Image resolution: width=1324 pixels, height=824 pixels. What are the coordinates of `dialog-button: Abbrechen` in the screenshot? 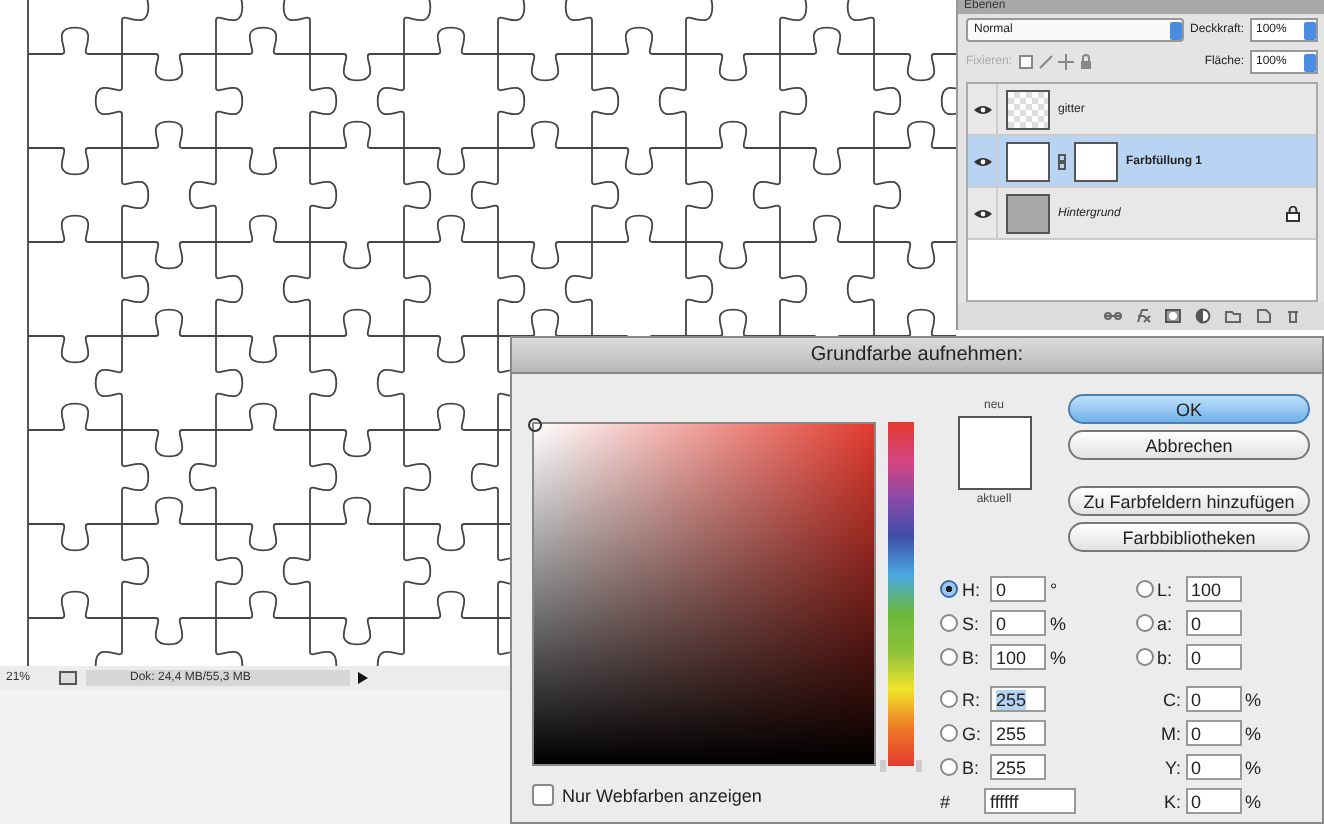 It's located at (1189, 445).